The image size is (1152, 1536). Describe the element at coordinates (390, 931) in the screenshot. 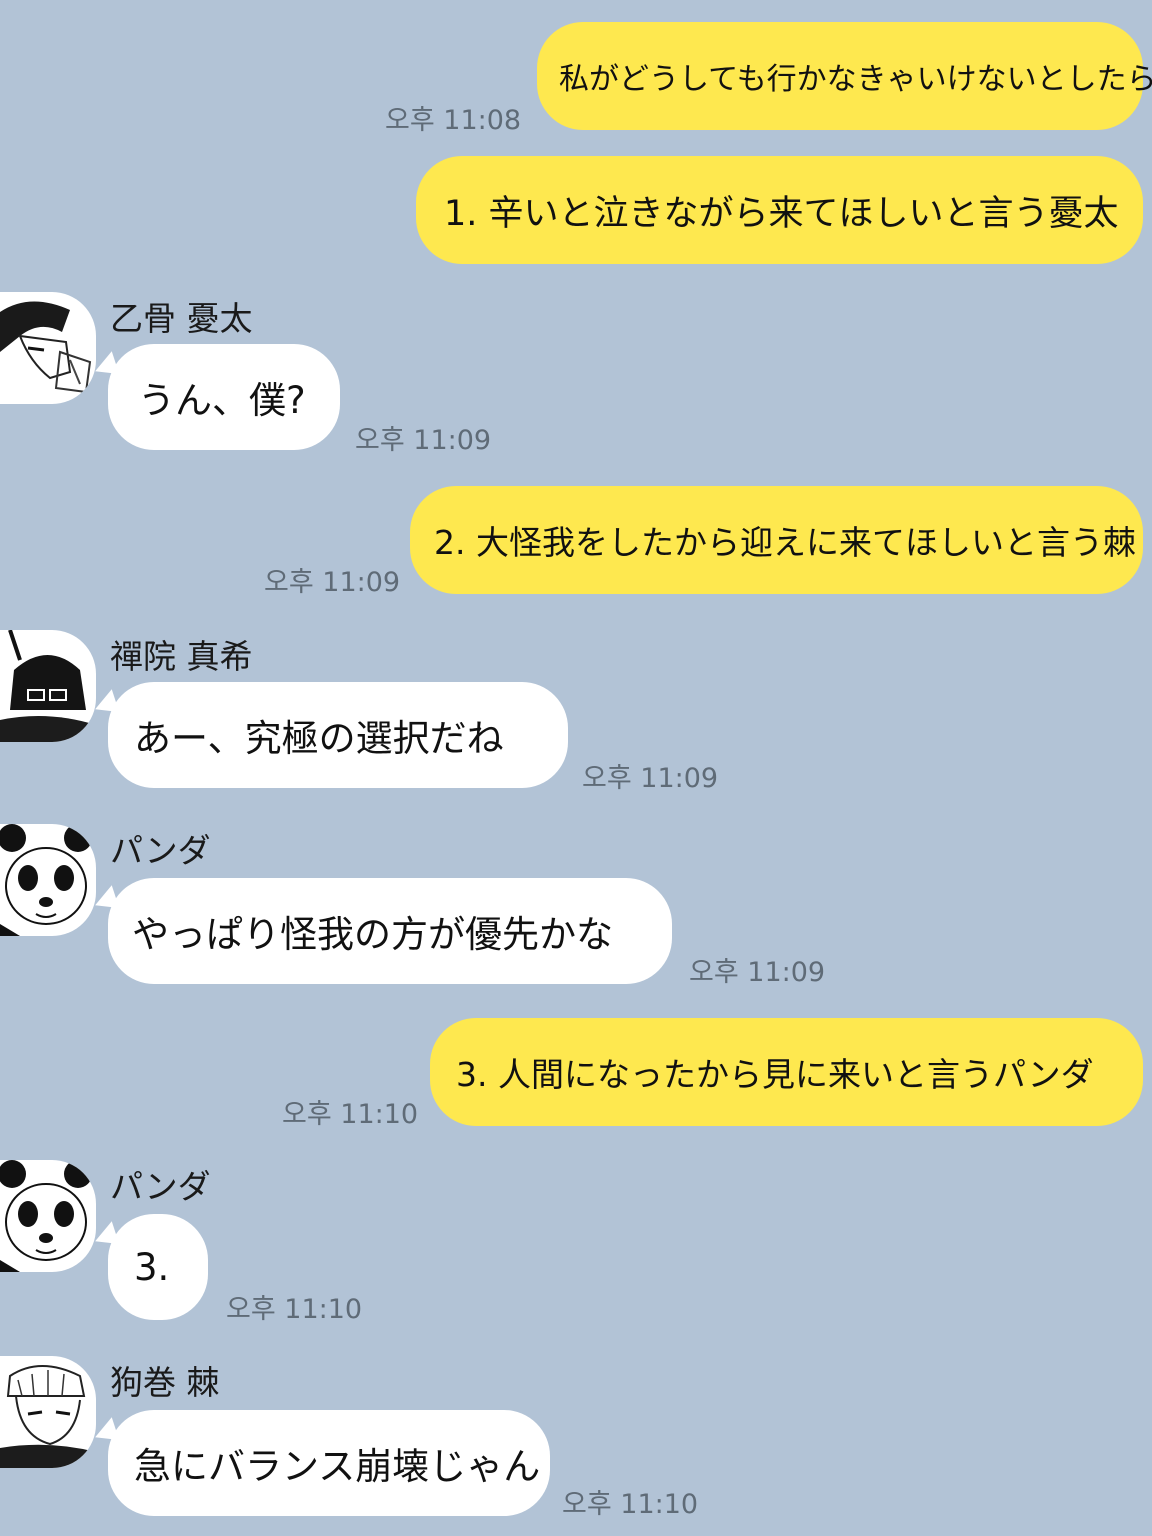

I see `message-bubble: やっぱり怪我の方が優先かな` at that location.